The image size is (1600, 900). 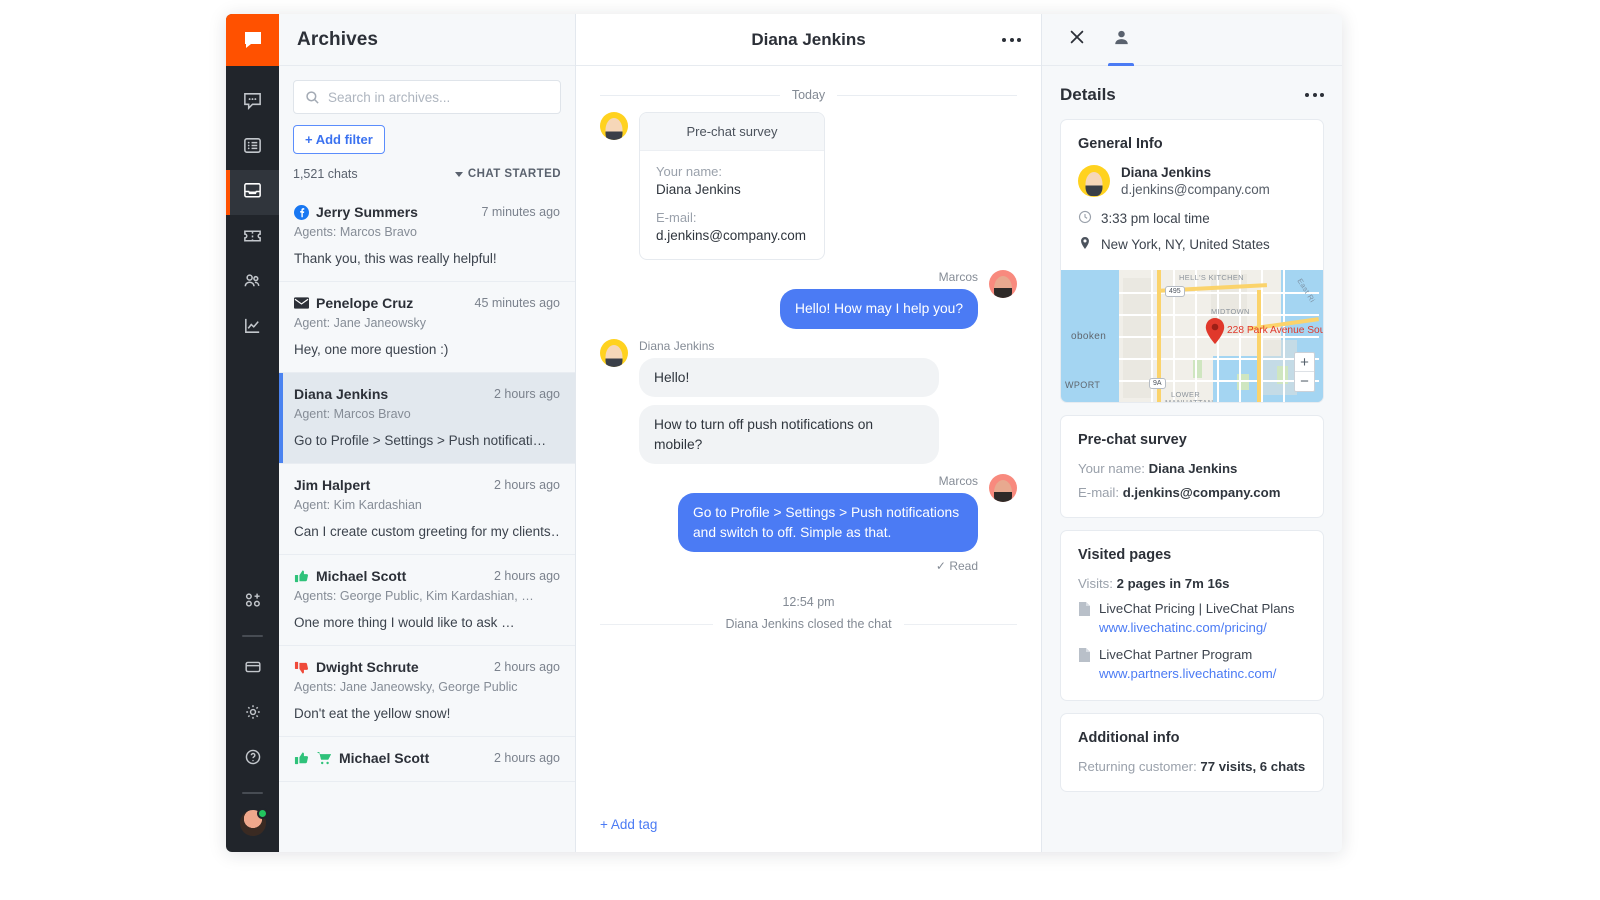 What do you see at coordinates (252, 147) in the screenshot?
I see `nav-item-traffic` at bounding box center [252, 147].